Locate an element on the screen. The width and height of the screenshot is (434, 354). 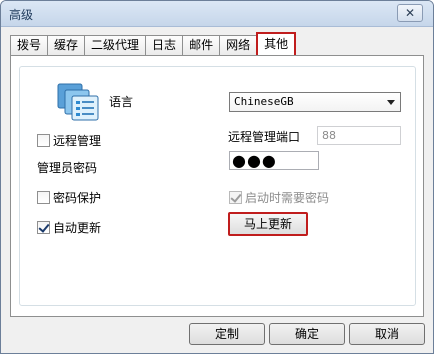
tab-mail: 邮件 is located at coordinates (201, 45).